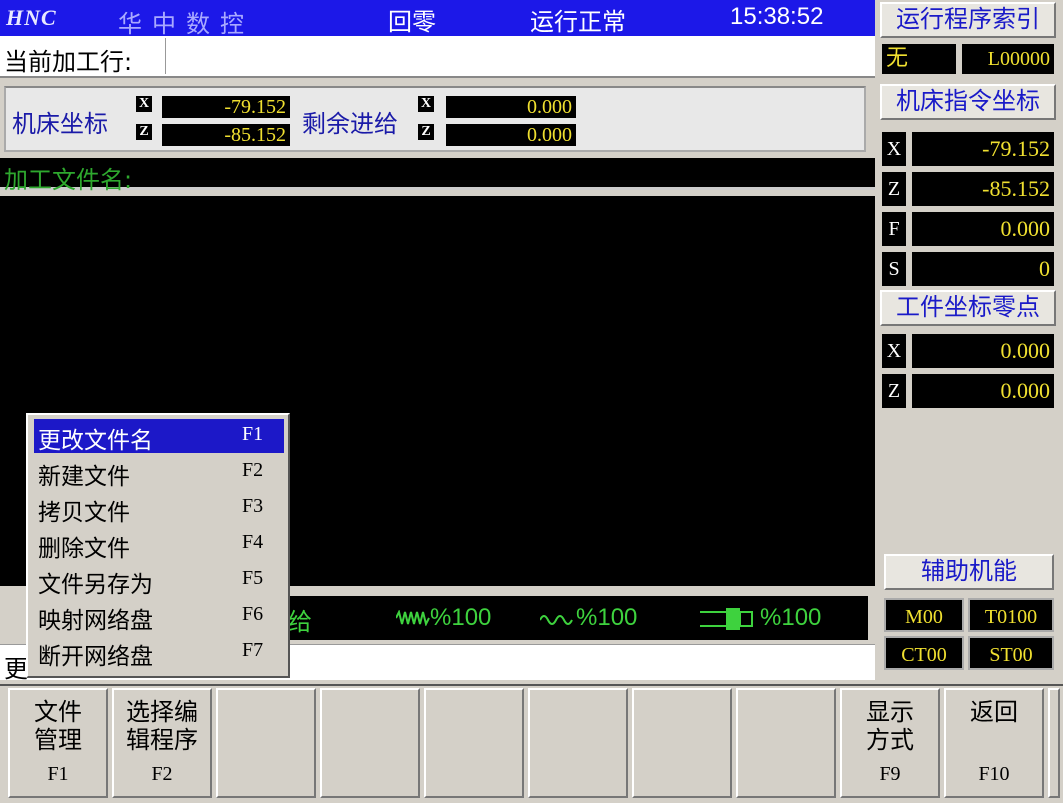 This screenshot has width=1063, height=803. What do you see at coordinates (426, 132) in the screenshot?
I see `remaining-z-tag: Z` at bounding box center [426, 132].